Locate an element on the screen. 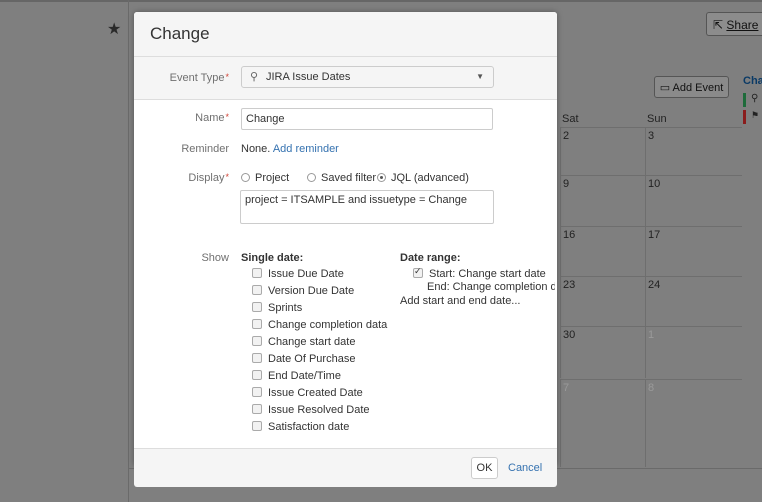 Image resolution: width=762 pixels, height=502 pixels. name-input is located at coordinates (367, 119).